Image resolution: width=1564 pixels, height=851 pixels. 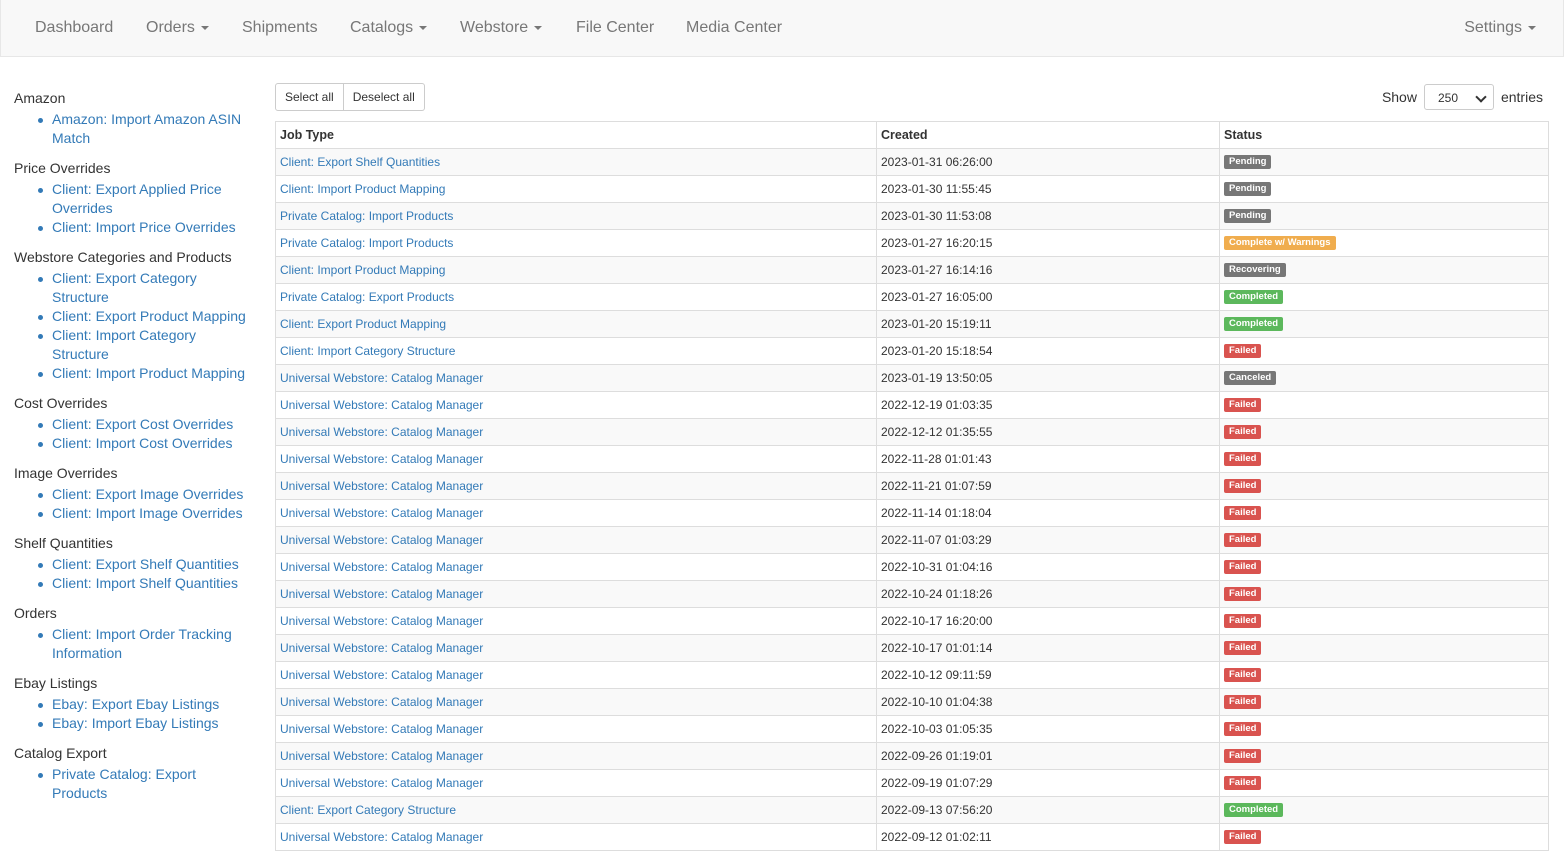 I want to click on job-type-cell: Client: Export Shelf Quantities, so click(x=576, y=162).